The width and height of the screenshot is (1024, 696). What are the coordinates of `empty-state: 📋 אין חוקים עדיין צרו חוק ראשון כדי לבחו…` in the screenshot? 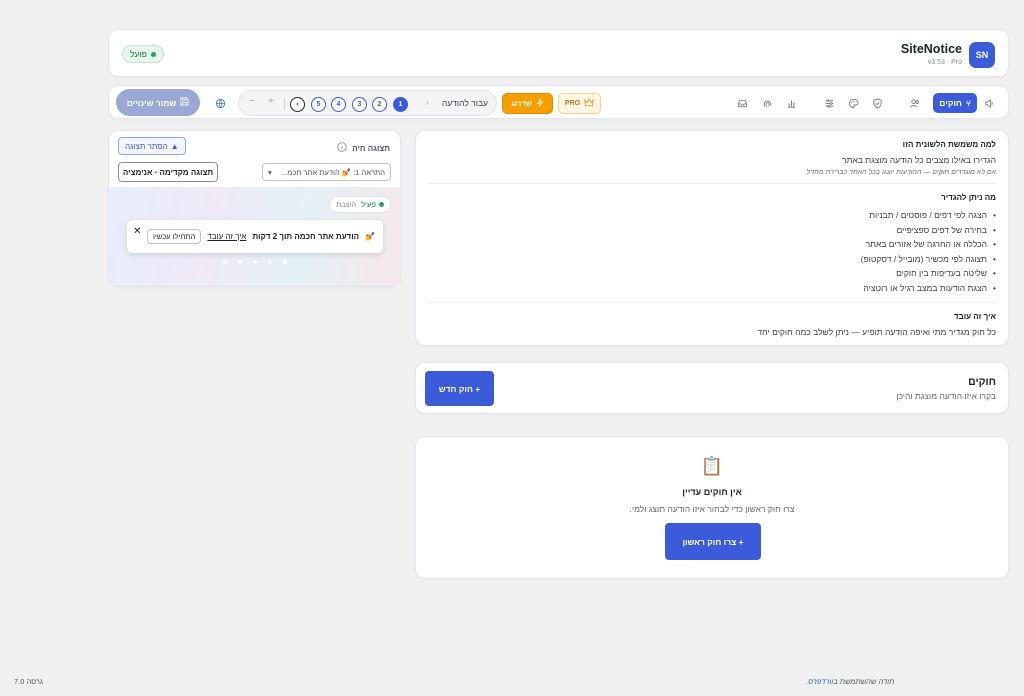 It's located at (712, 507).